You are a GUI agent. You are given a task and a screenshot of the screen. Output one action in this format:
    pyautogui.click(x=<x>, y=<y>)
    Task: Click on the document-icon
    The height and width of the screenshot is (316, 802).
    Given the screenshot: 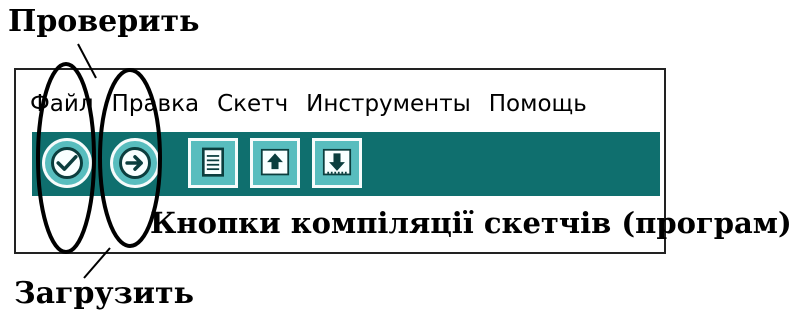 What is the action you would take?
    pyautogui.click(x=213, y=162)
    